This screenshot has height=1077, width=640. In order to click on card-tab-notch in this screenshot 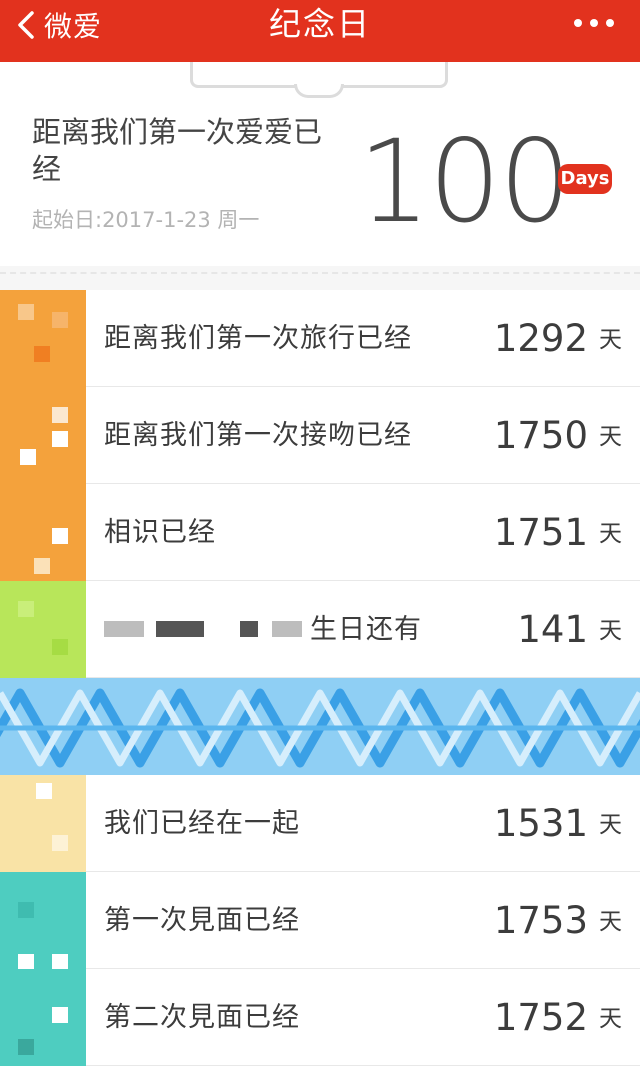, I will do `click(319, 91)`.